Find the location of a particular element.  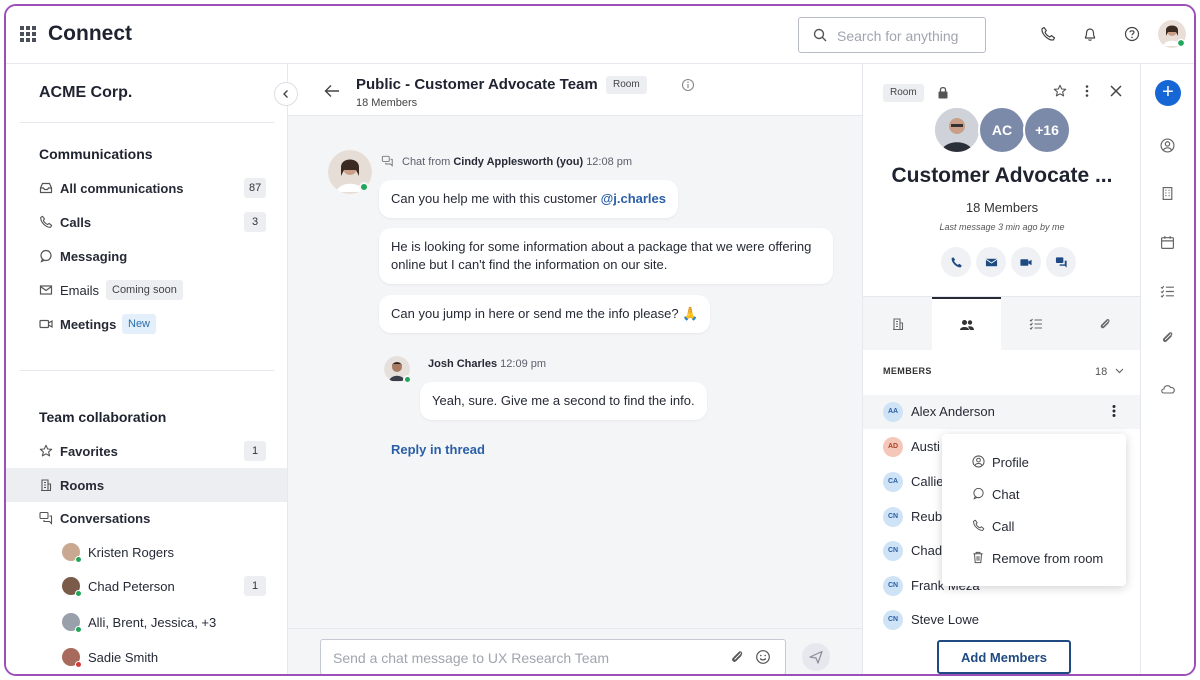

email-icon is located at coordinates (46, 290).